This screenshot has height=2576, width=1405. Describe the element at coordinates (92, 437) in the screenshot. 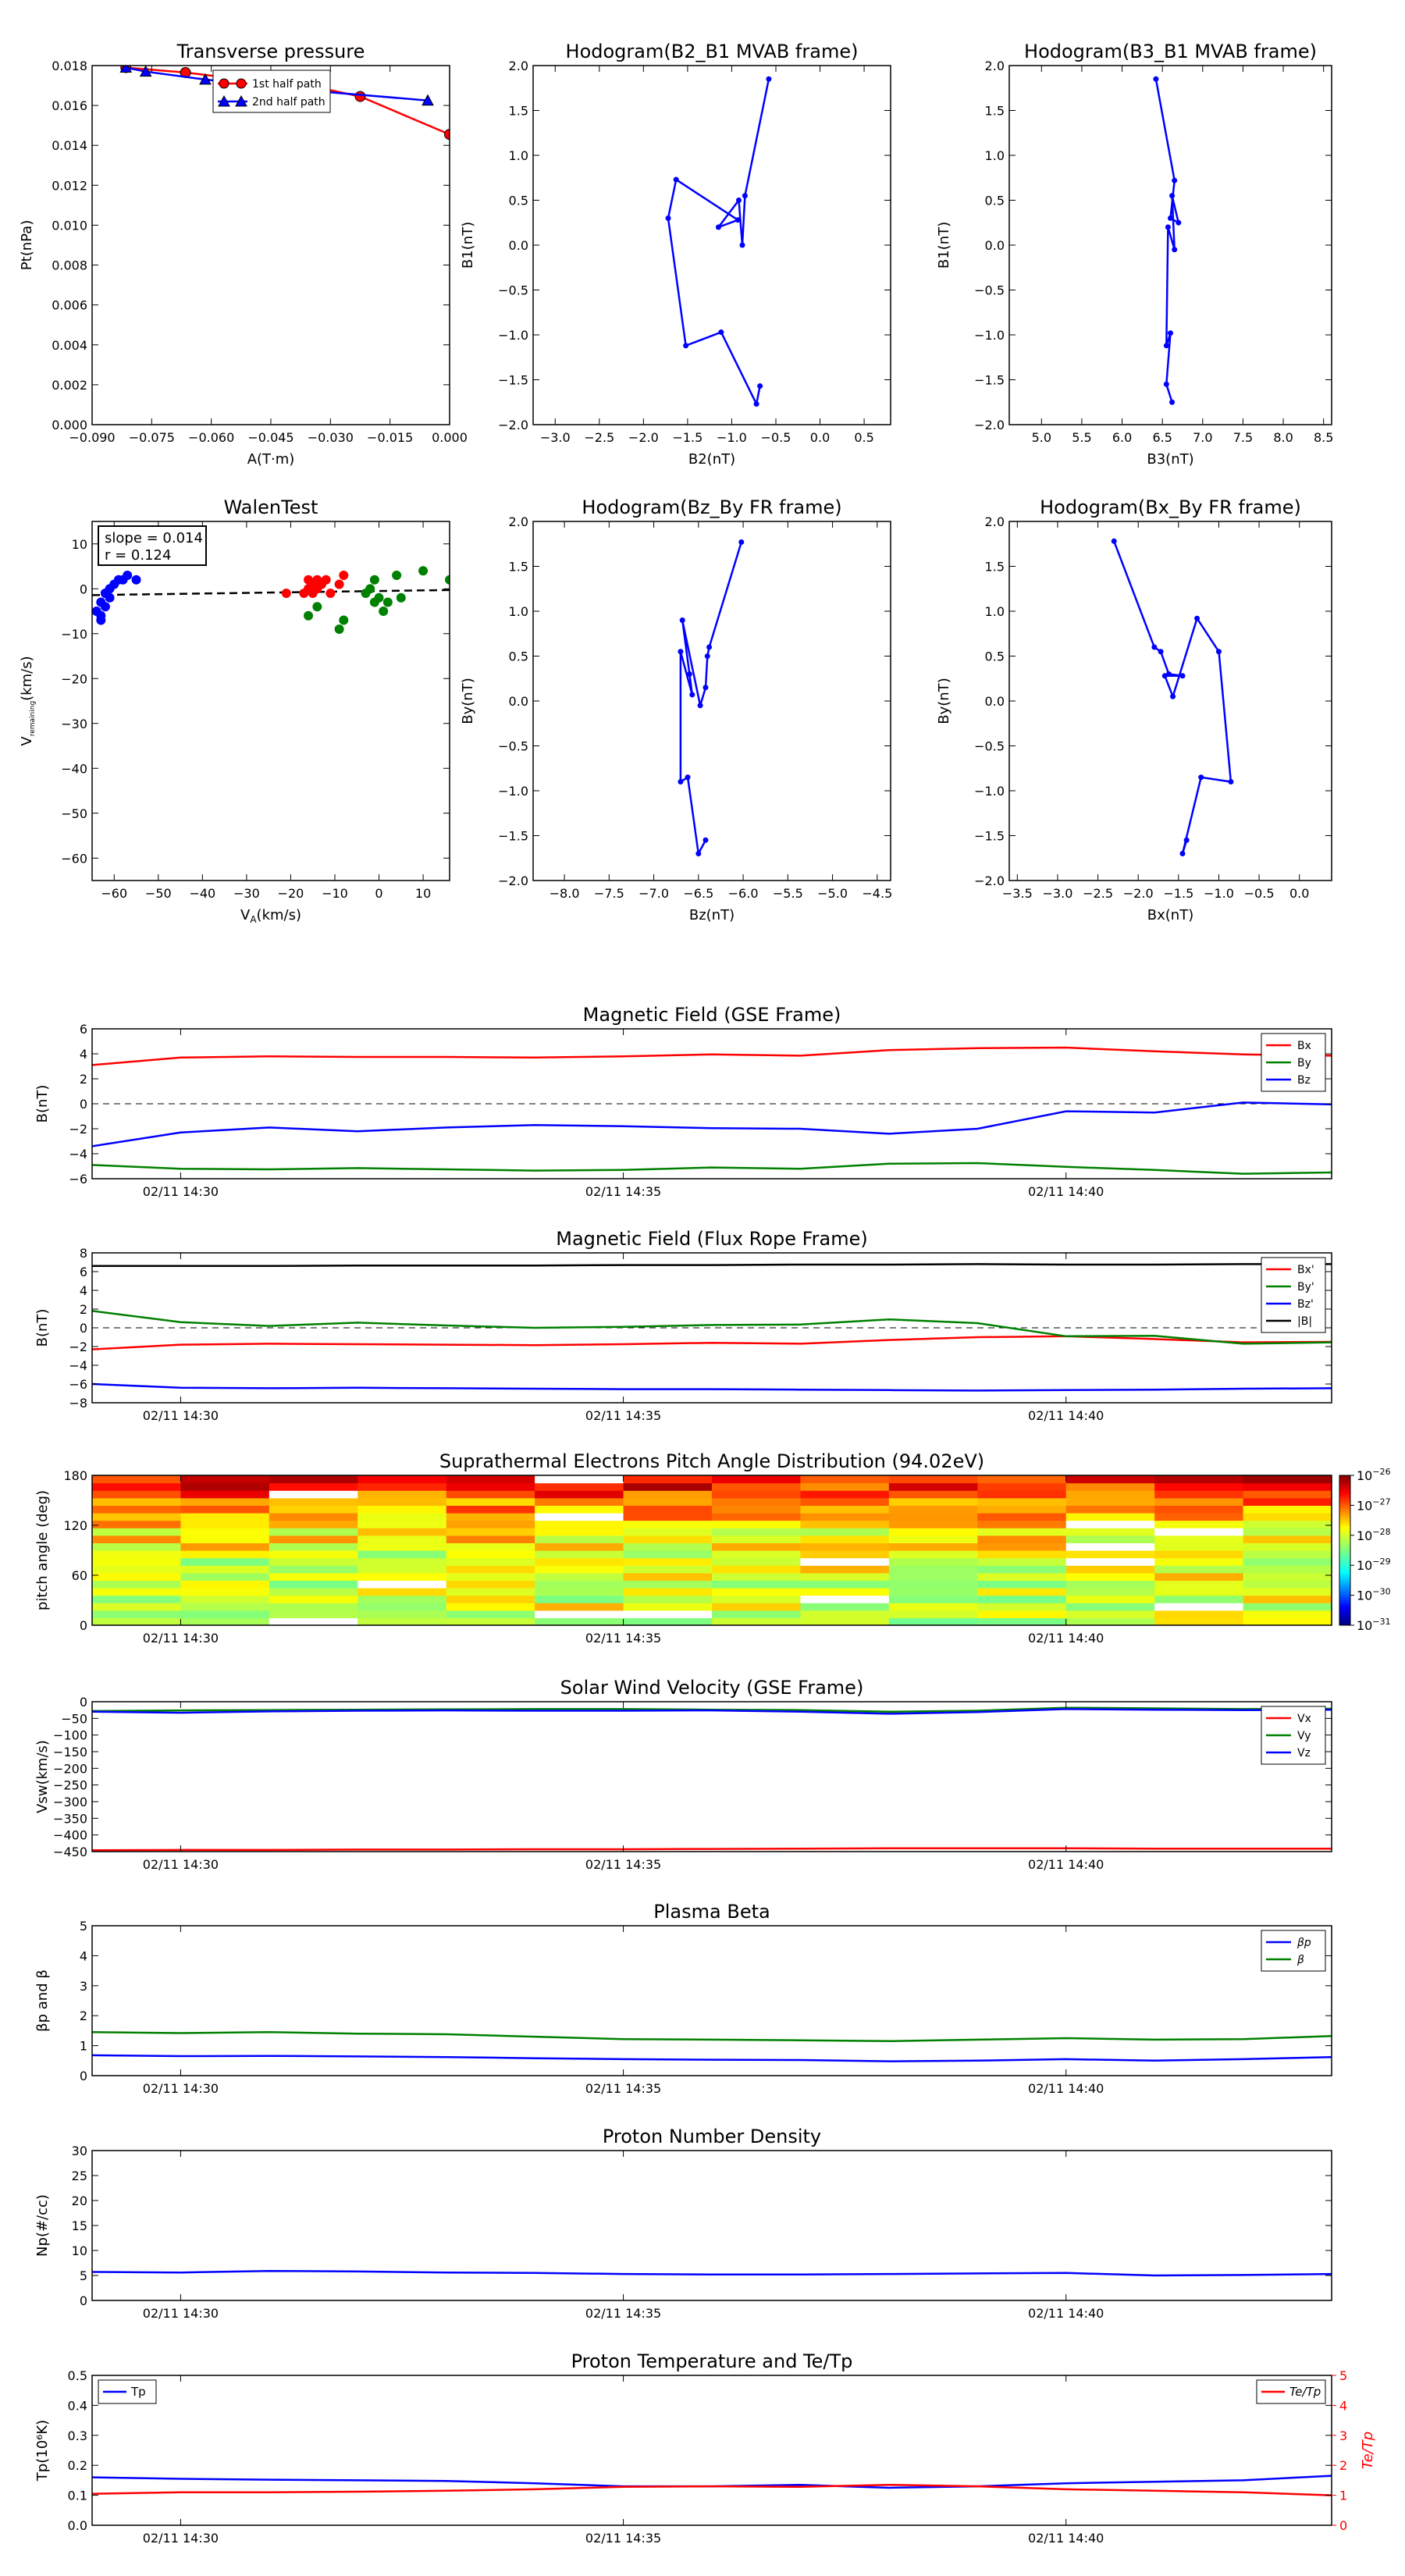

I see `x-tick-label: −0.090` at that location.